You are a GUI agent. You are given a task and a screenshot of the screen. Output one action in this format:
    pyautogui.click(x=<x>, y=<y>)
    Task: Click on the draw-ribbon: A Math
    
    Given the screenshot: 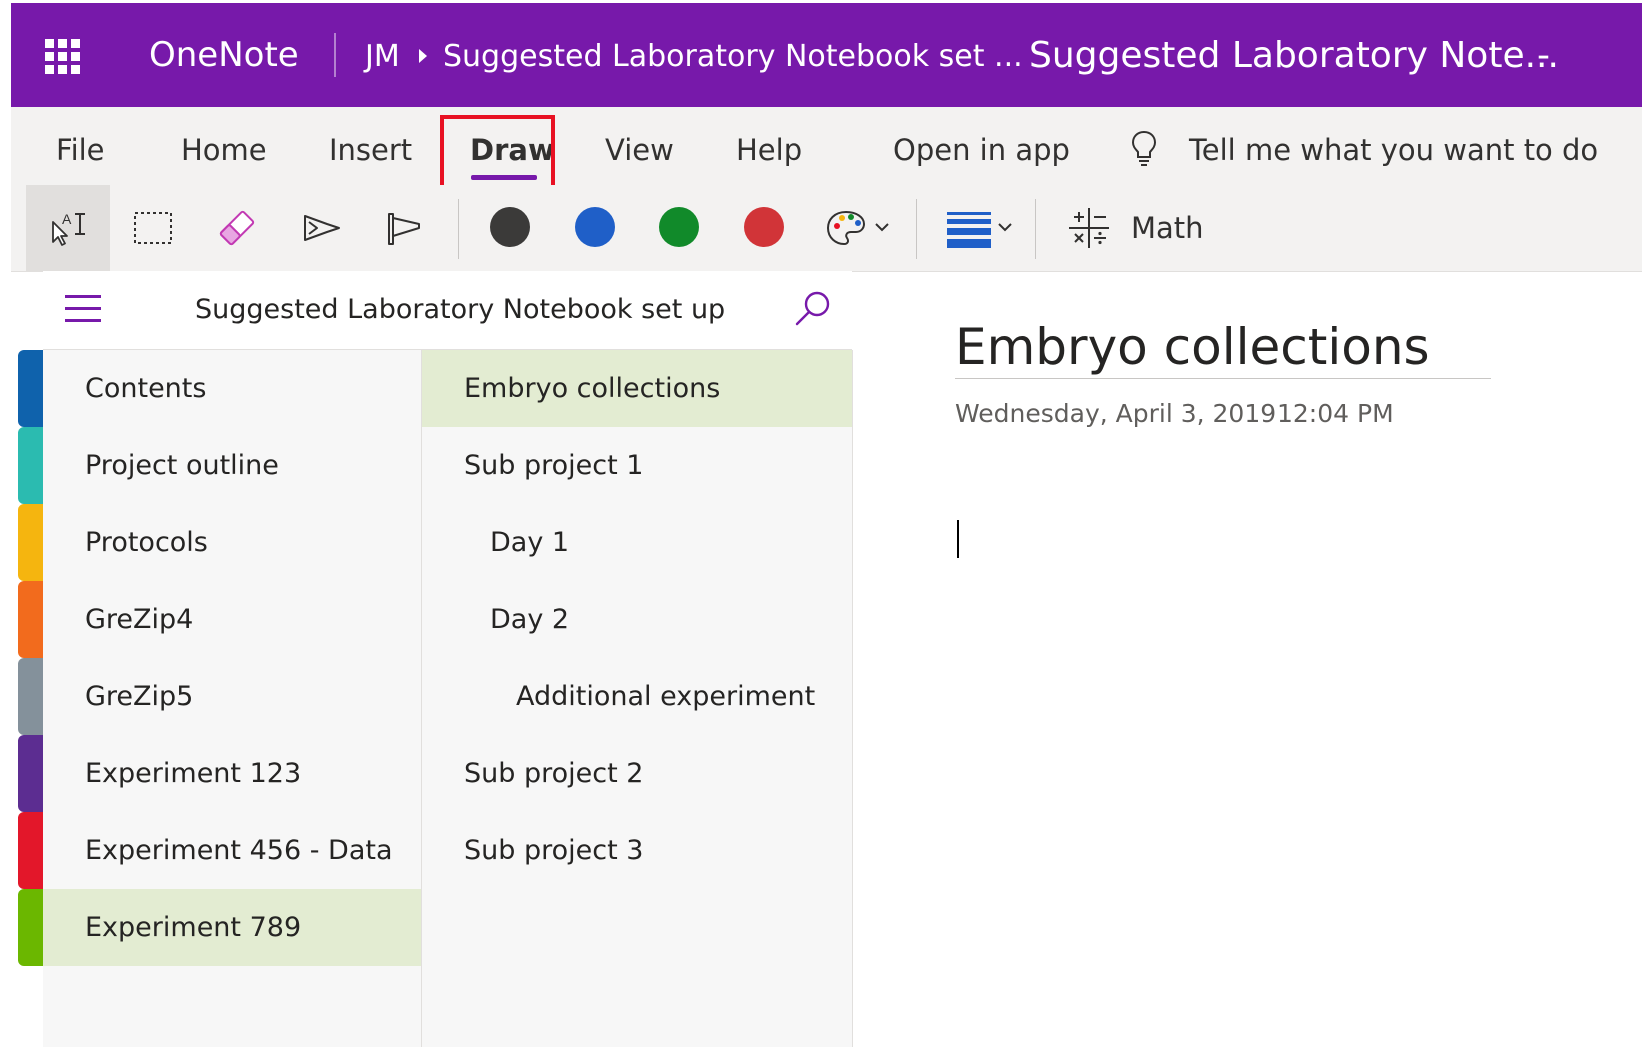 What is the action you would take?
    pyautogui.click(x=826, y=228)
    